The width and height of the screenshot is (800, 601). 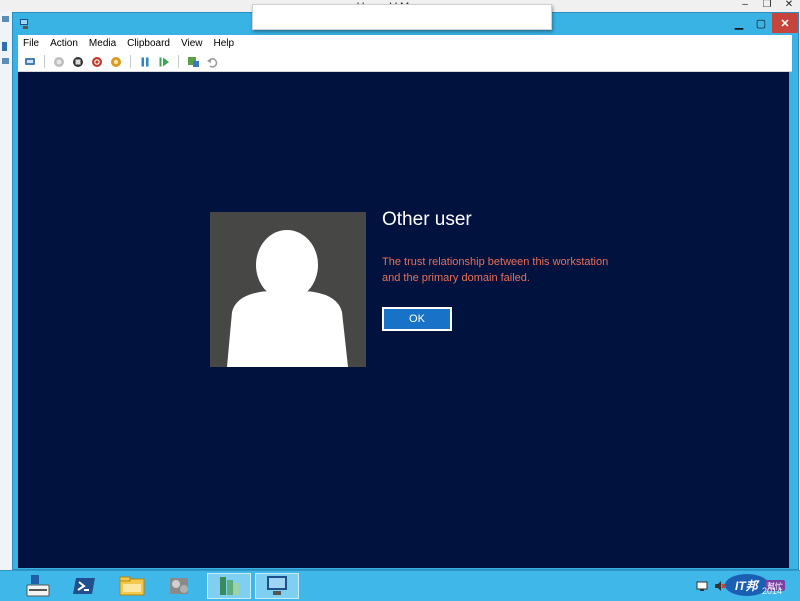 I want to click on network-tray-icon, so click(x=702, y=586).